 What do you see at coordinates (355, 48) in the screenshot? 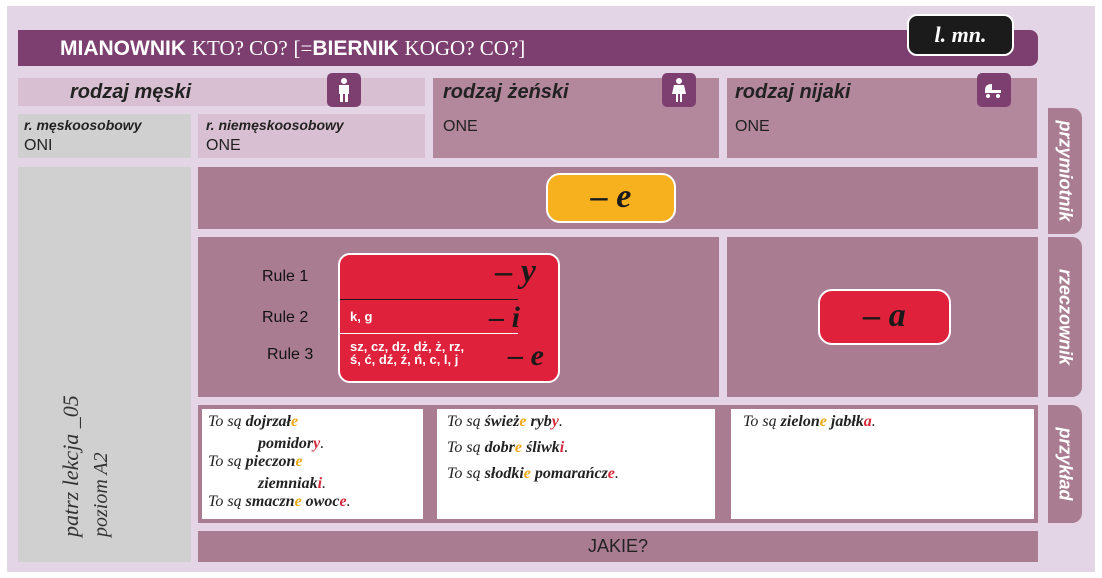
I see `case-name-2: BIERNIK` at bounding box center [355, 48].